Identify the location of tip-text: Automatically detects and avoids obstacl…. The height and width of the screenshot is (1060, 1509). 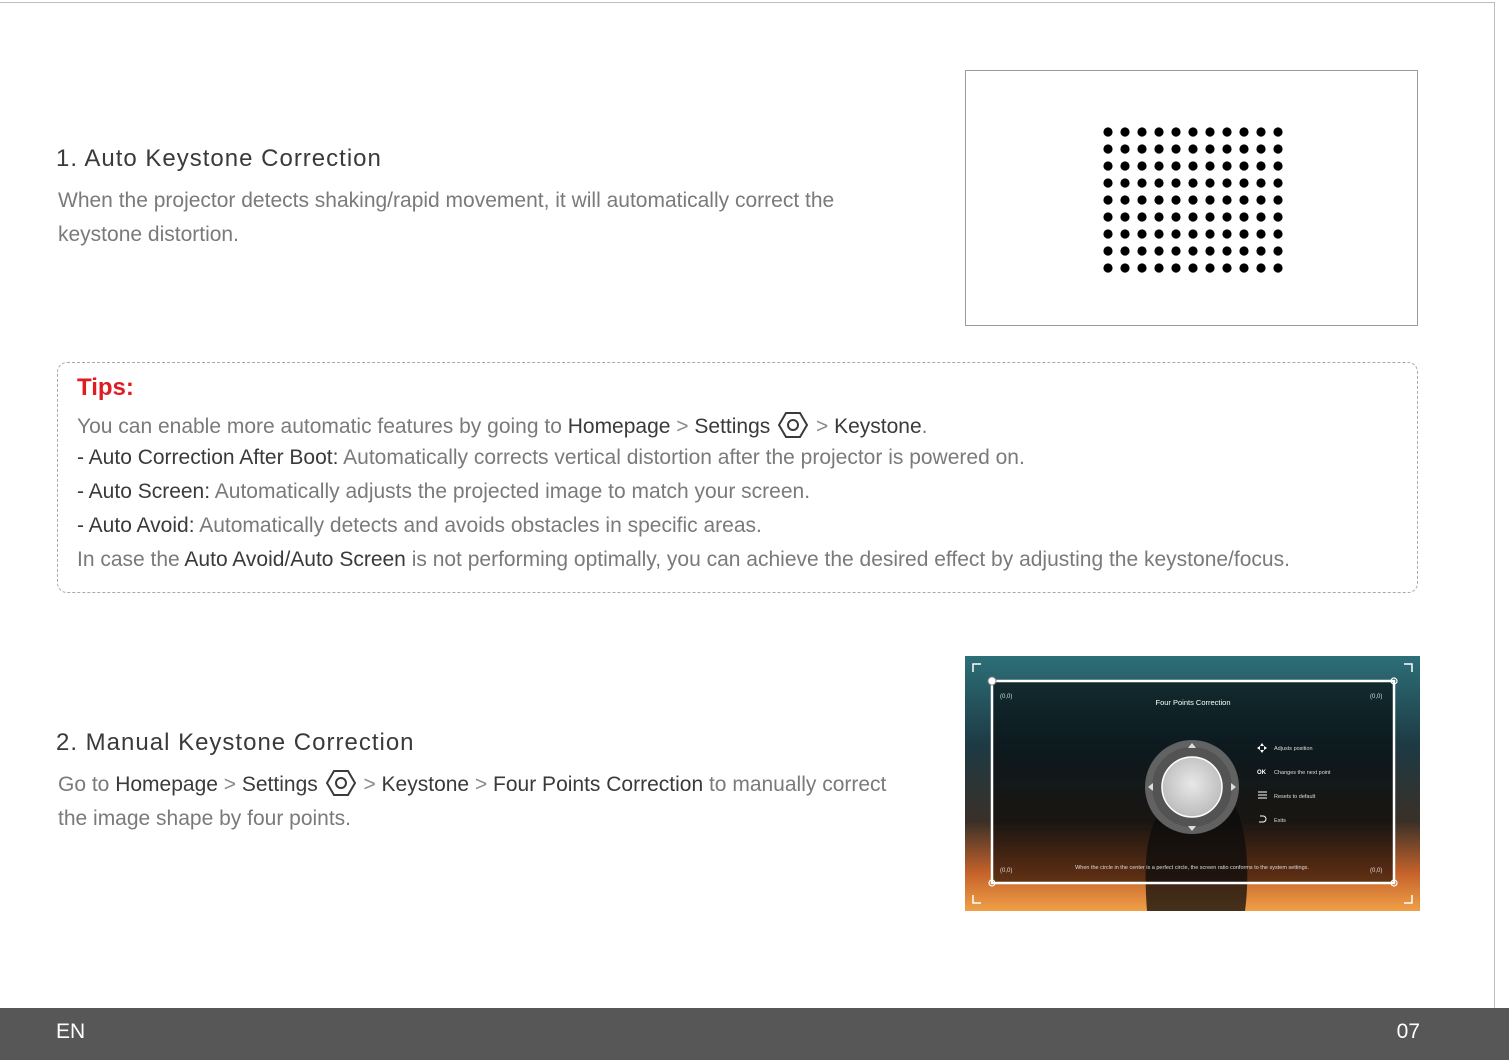
(478, 525).